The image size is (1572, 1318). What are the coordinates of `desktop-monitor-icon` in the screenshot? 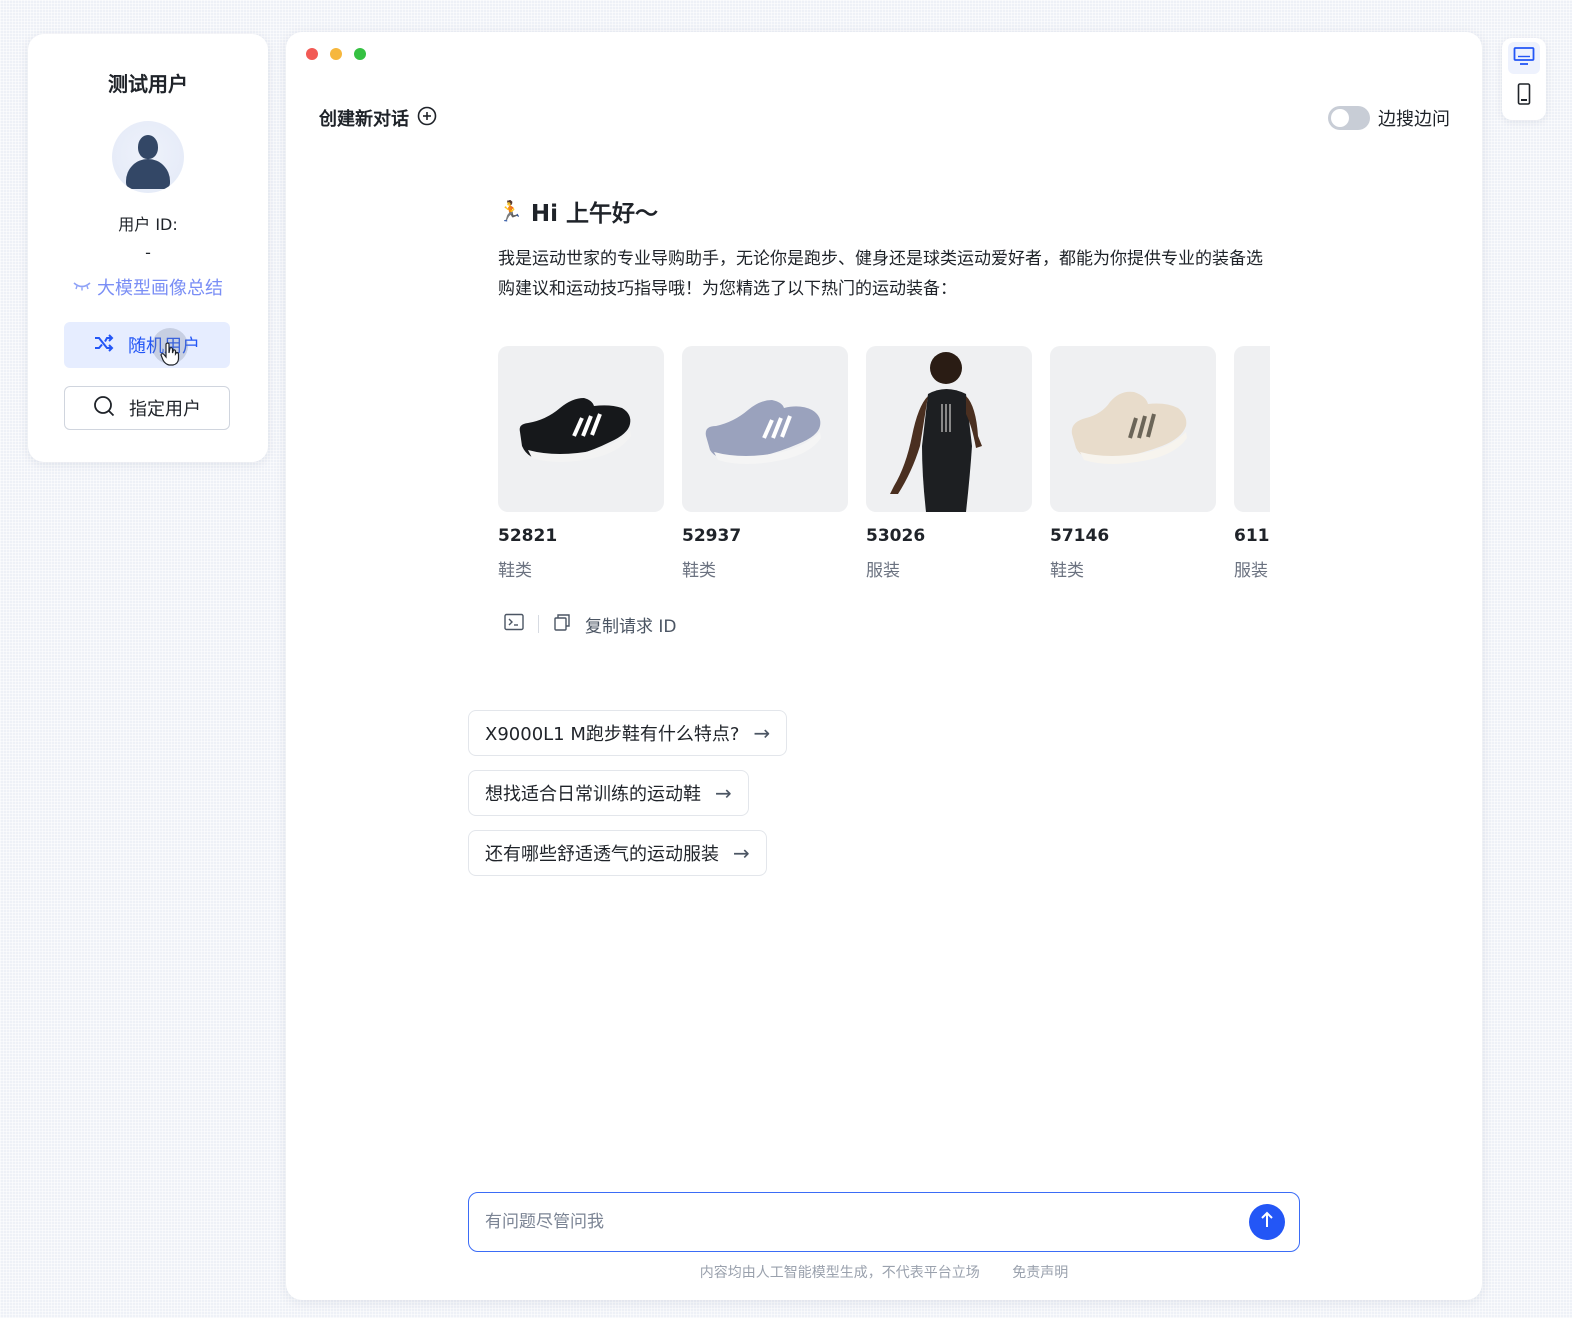 It's located at (1524, 58).